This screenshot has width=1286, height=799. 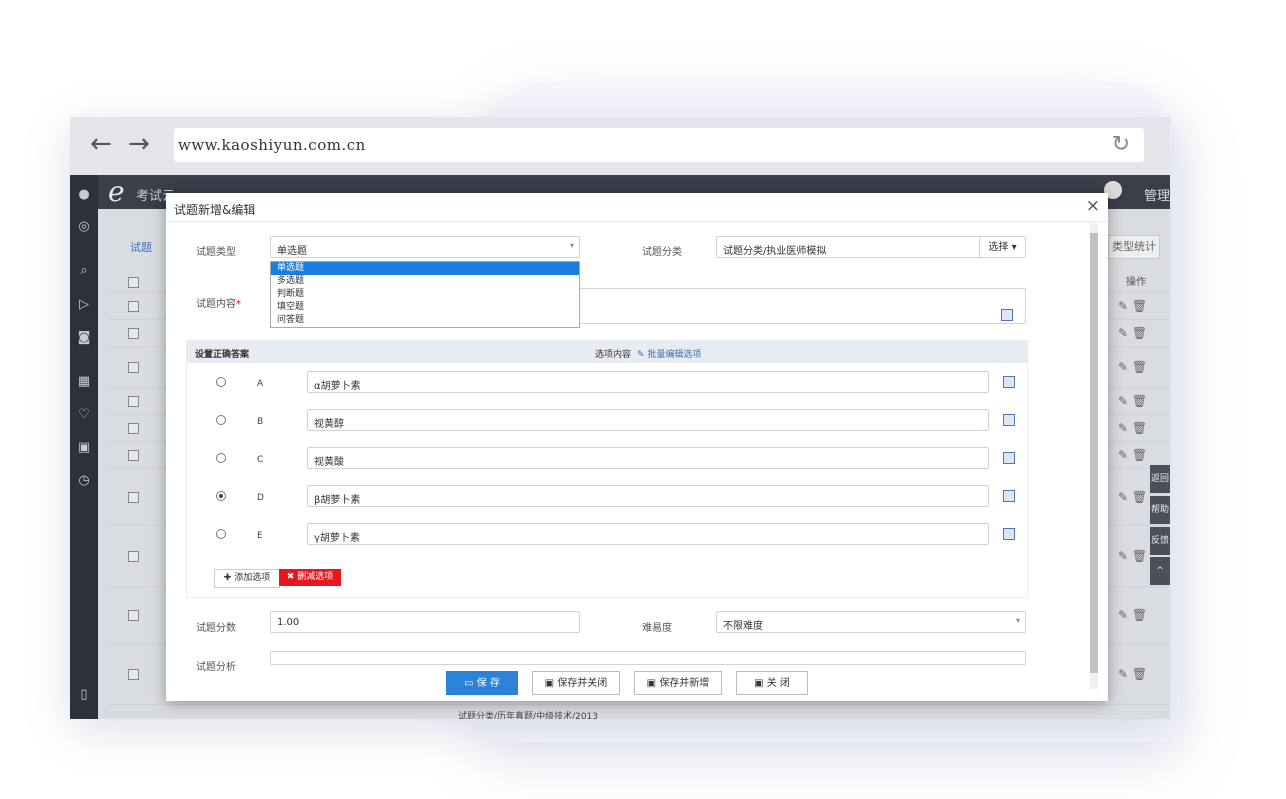 What do you see at coordinates (760, 683) in the screenshot?
I see `close-box-icon: ▣` at bounding box center [760, 683].